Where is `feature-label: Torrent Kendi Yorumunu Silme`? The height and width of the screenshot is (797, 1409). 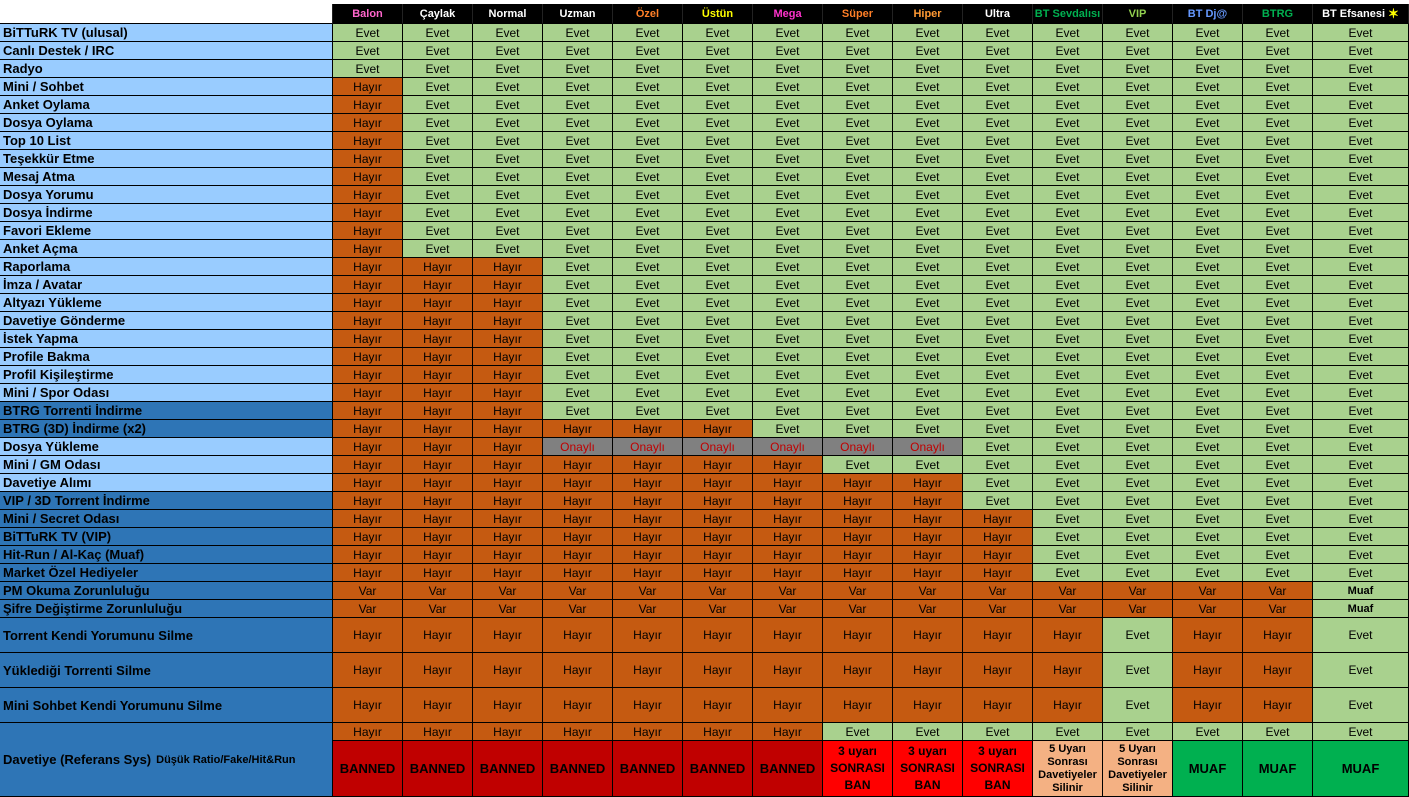
feature-label: Torrent Kendi Yorumunu Silme is located at coordinates (166, 635).